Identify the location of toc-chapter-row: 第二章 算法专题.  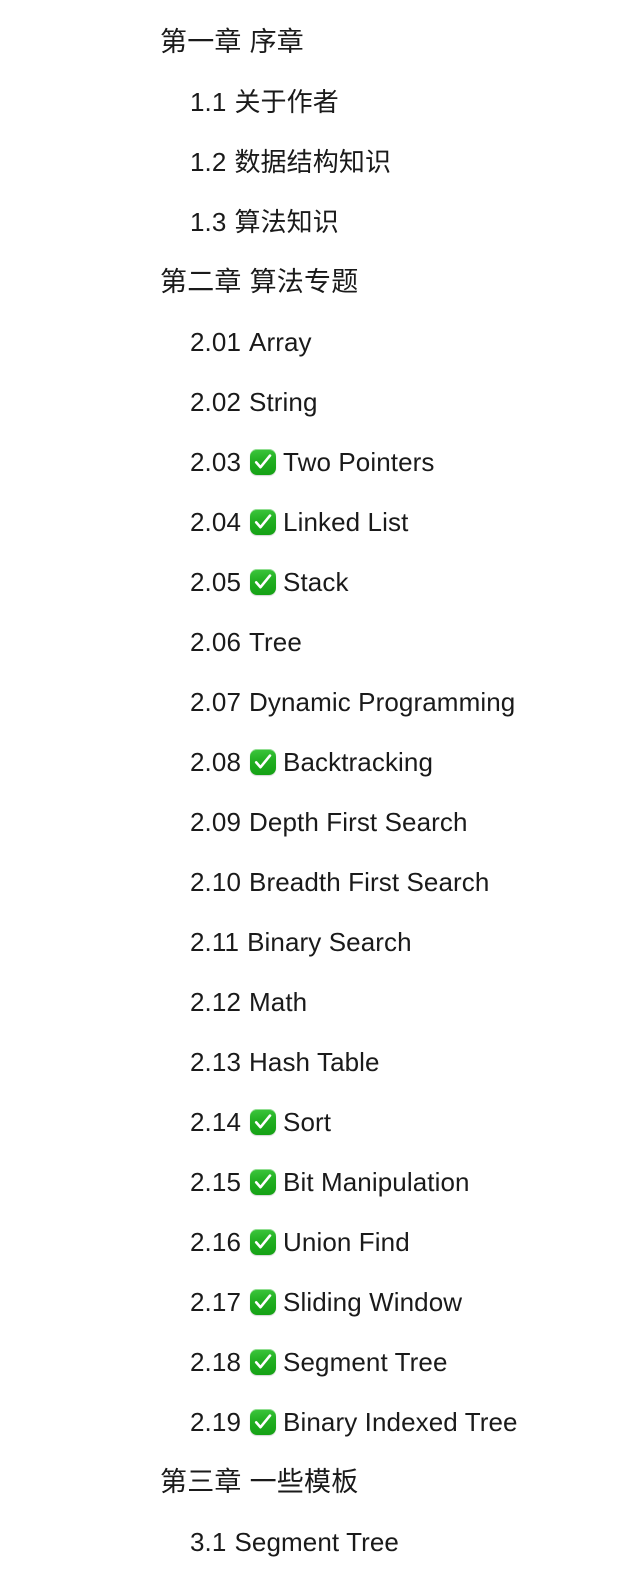
(311, 282).